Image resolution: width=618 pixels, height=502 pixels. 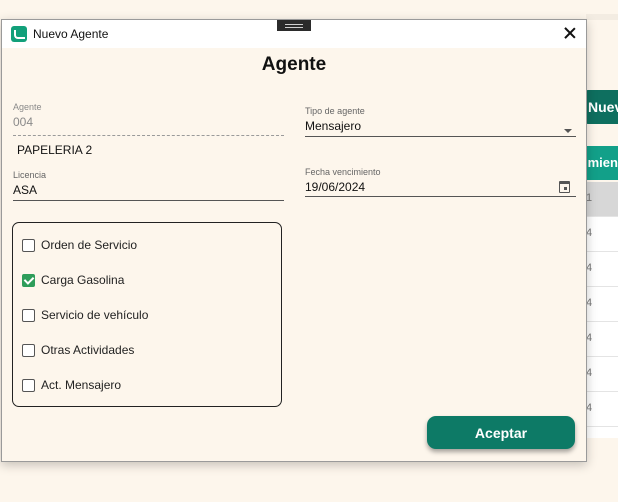 I want to click on fecha-vencimiento-value: 19/06/2024, so click(x=335, y=187).